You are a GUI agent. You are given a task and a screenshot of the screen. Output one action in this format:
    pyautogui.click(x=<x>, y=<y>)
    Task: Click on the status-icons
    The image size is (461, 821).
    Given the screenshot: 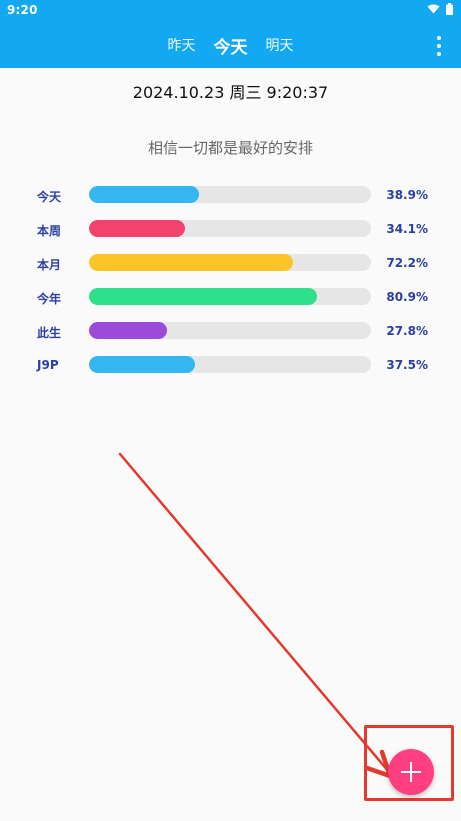 What is the action you would take?
    pyautogui.click(x=440, y=9)
    